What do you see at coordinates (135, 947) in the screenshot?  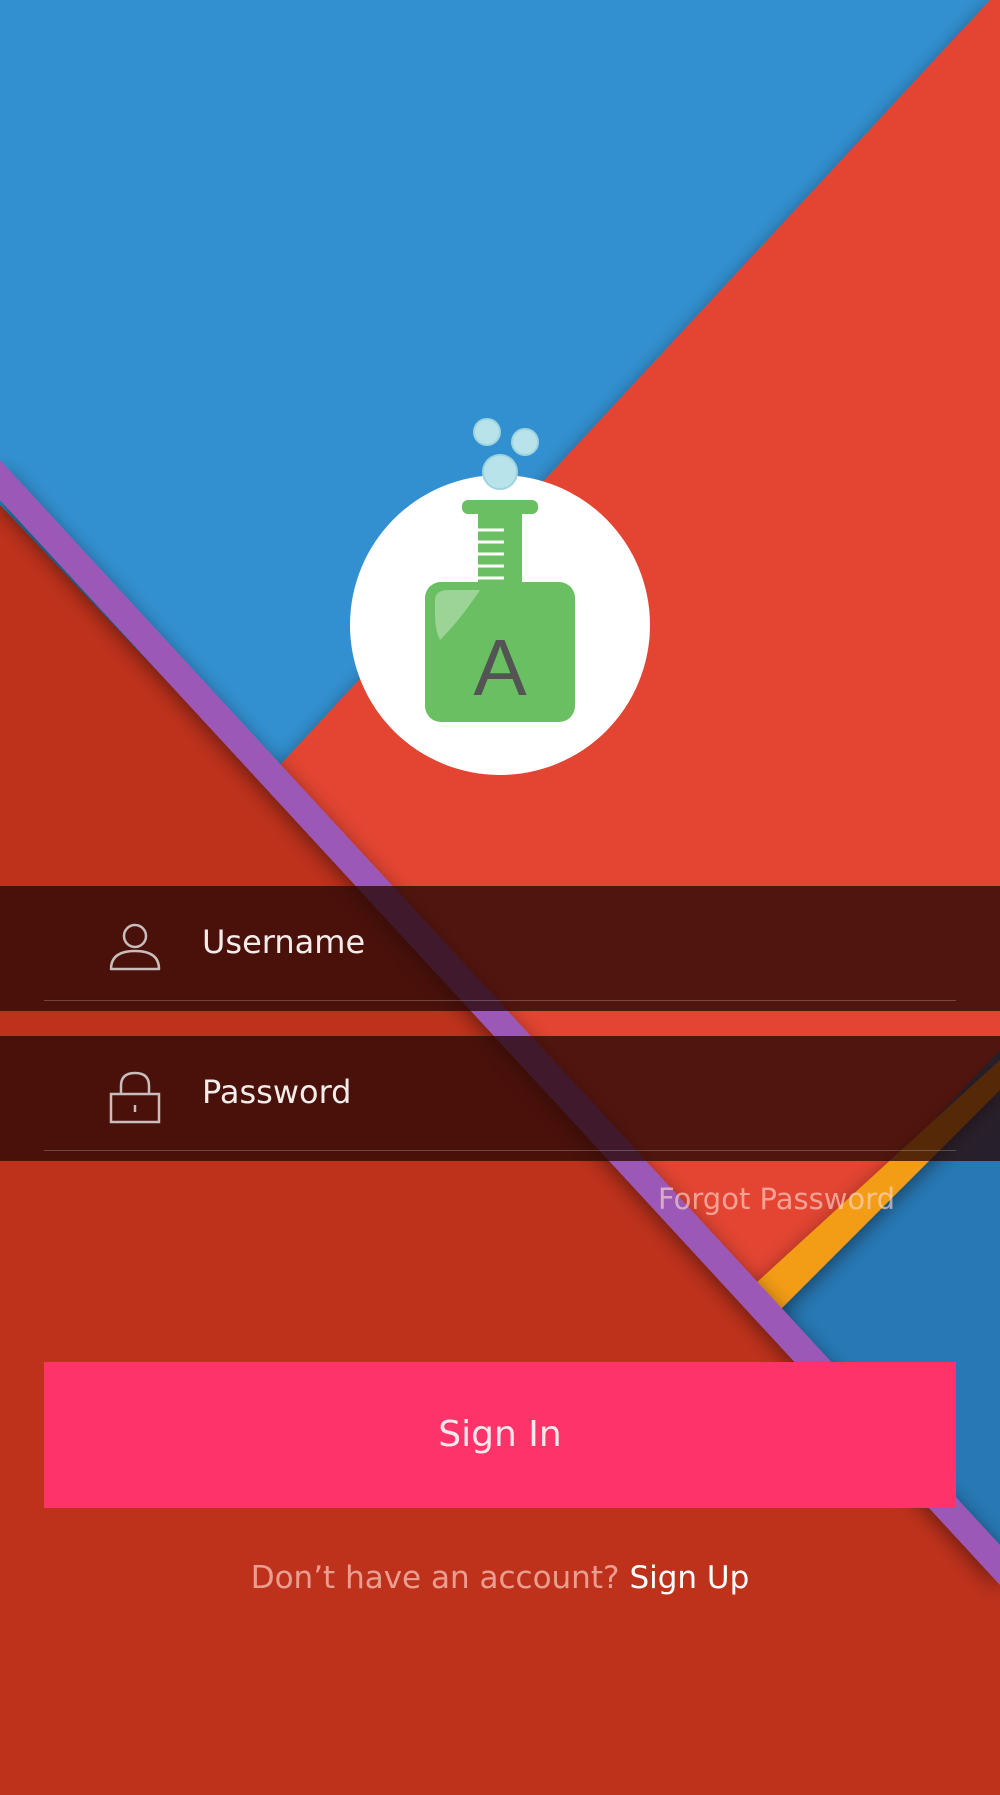 I see `user-icon` at bounding box center [135, 947].